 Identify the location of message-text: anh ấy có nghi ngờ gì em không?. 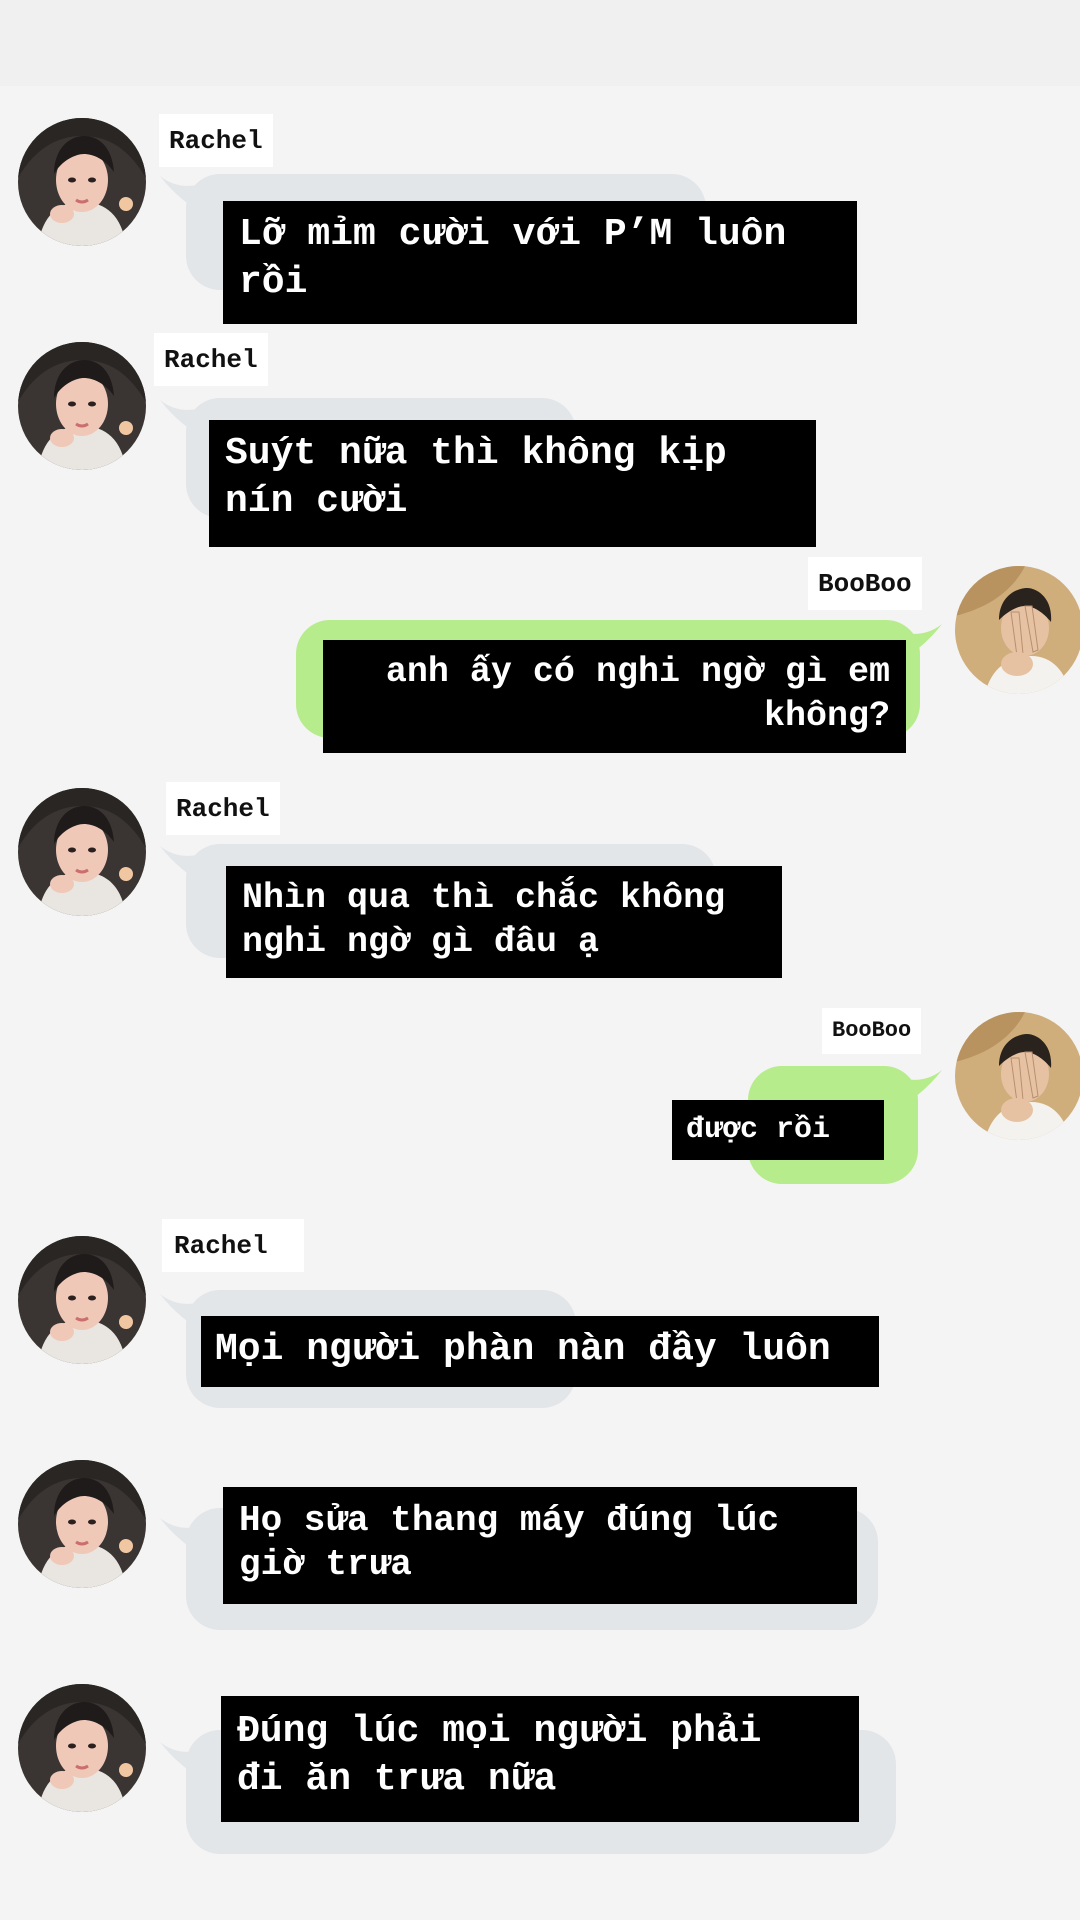
(614, 696).